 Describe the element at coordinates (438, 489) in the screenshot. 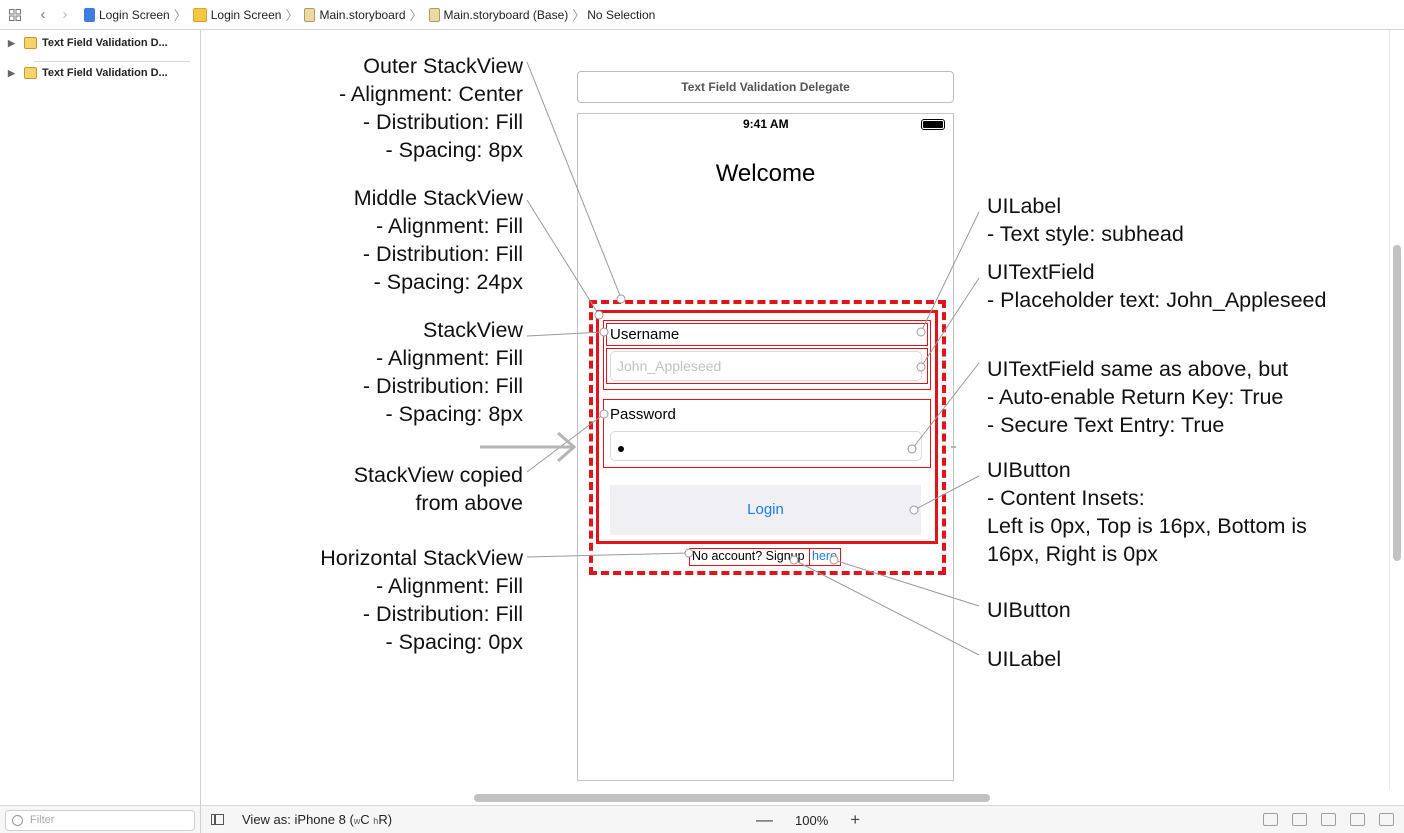

I see `annotation-stackview-copied: StackView copied from above` at that location.